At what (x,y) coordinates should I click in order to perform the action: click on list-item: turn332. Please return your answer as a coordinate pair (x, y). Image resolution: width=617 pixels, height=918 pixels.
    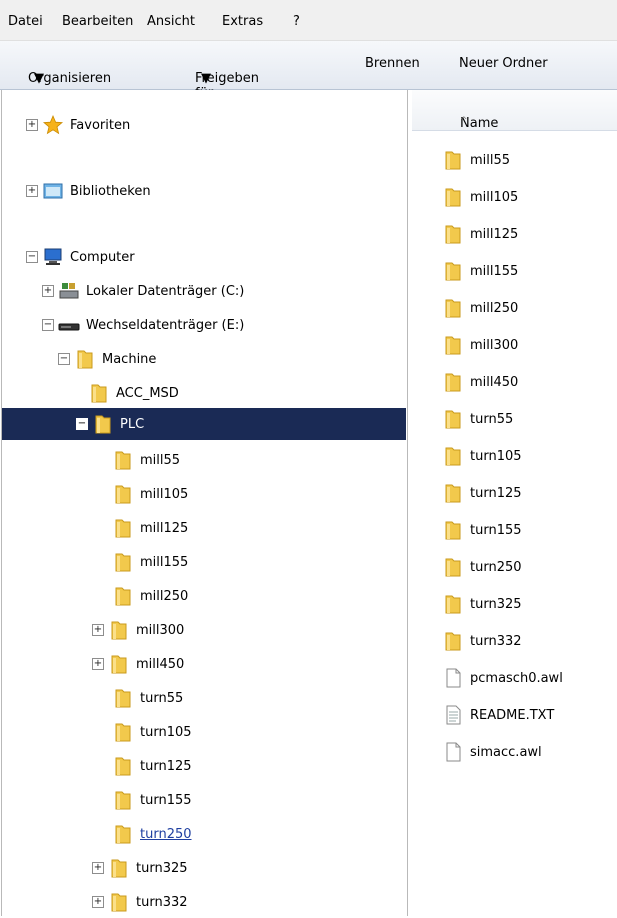
    Looking at the image, I should click on (482, 641).